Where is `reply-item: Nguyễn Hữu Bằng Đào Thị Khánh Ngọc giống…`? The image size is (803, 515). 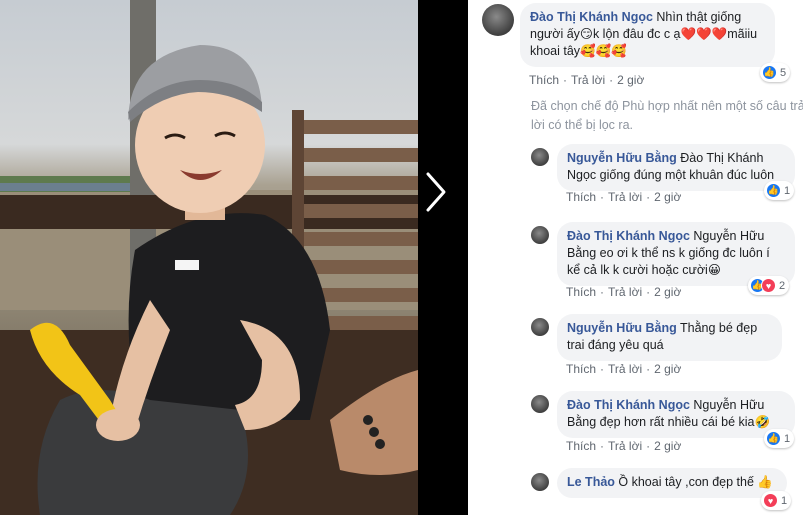
reply-item: Nguyễn Hữu Bằng Đào Thị Khánh Ngọc giống… is located at coordinates (635, 175).